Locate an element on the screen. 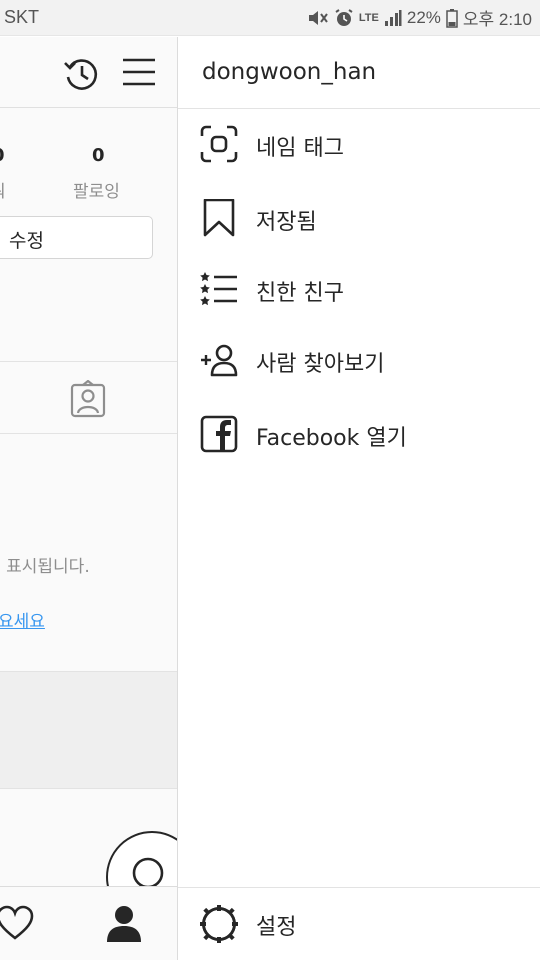  menu-item-open-facebook: Facebook 열기 is located at coordinates (359, 433).